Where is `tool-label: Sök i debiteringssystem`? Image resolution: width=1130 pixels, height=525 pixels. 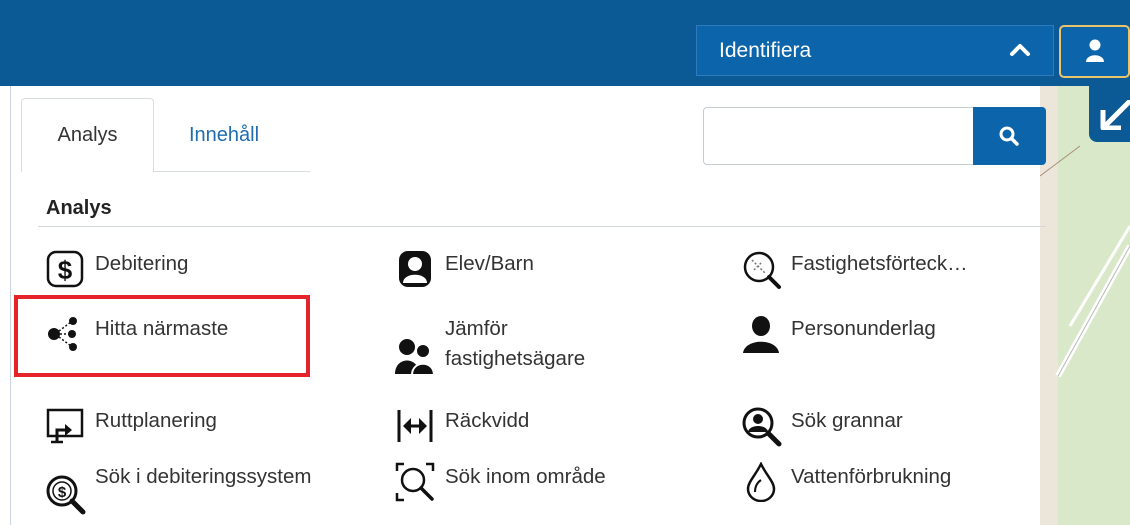
tool-label: Sök i debiteringssystem is located at coordinates (203, 476).